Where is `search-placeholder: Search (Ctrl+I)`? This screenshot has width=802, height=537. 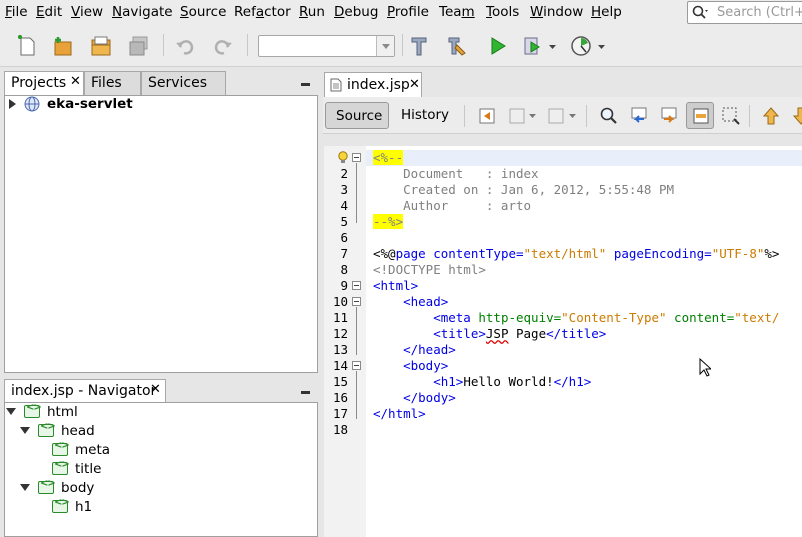 search-placeholder: Search (Ctrl+I) is located at coordinates (759, 12).